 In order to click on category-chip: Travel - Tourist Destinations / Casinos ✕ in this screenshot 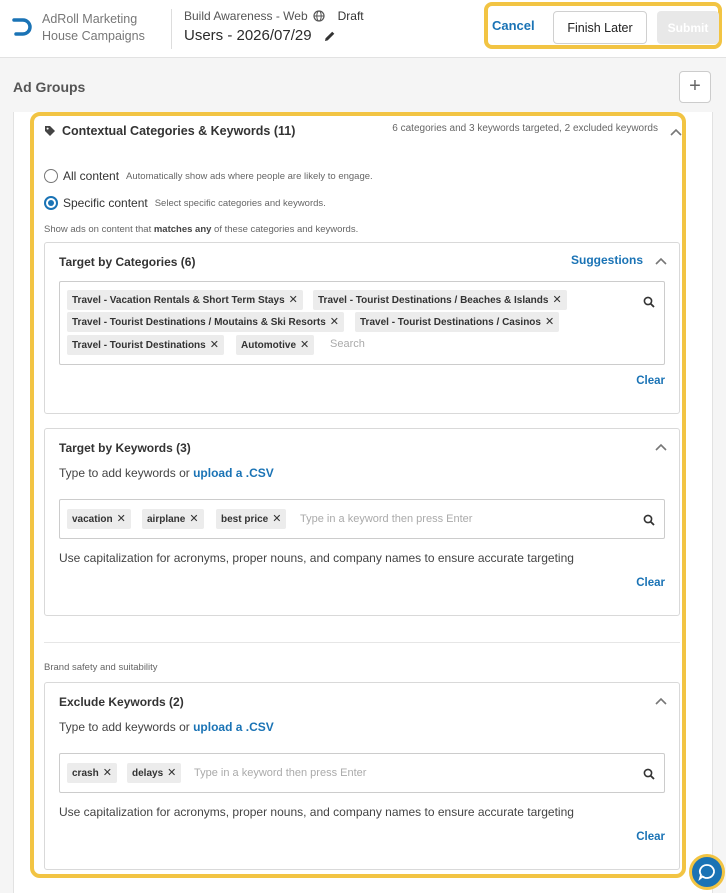, I will do `click(457, 322)`.